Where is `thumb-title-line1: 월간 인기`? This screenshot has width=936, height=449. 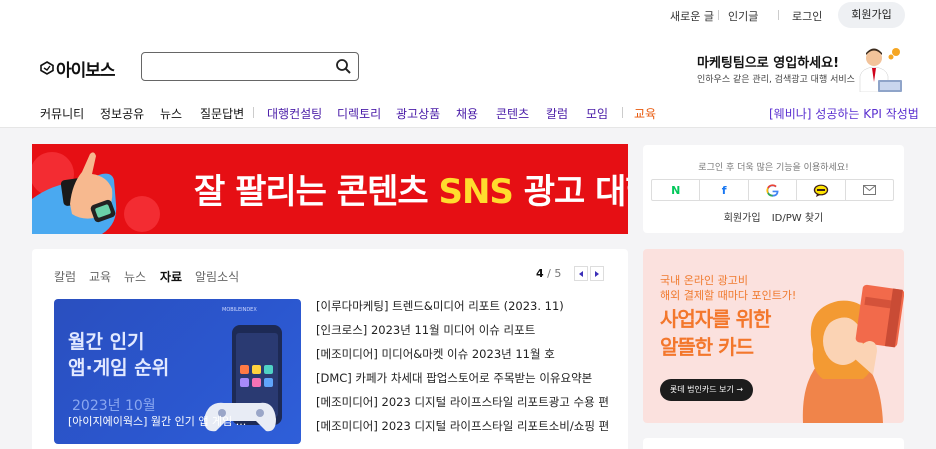
thumb-title-line1: 월간 인기 is located at coordinates (106, 342).